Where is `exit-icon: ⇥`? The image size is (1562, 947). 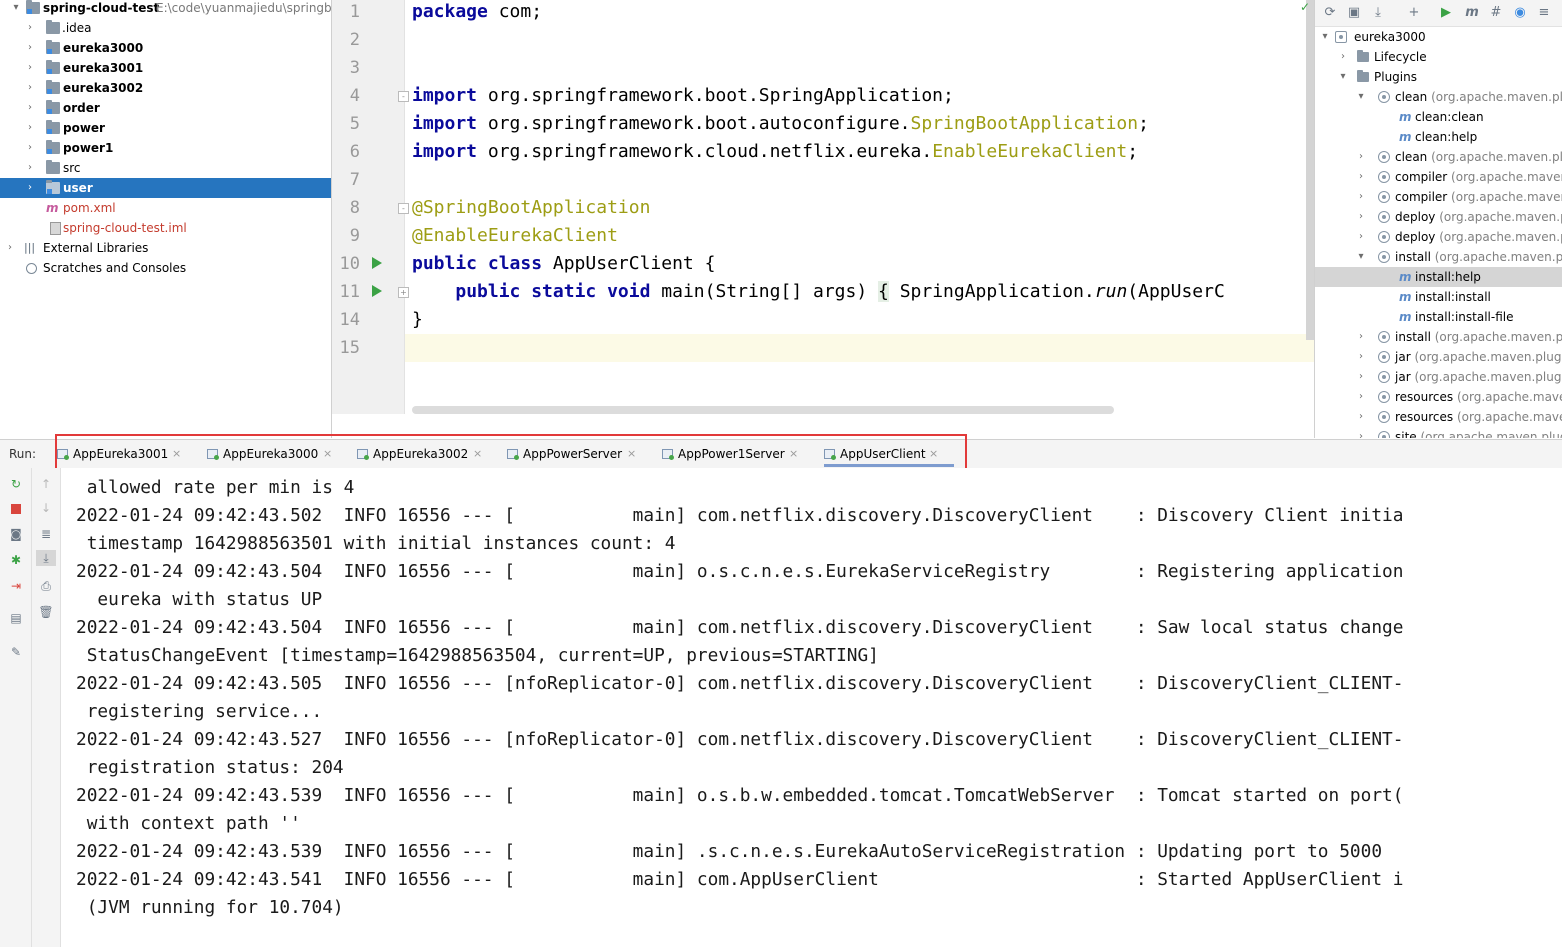
exit-icon: ⇥ is located at coordinates (16, 586).